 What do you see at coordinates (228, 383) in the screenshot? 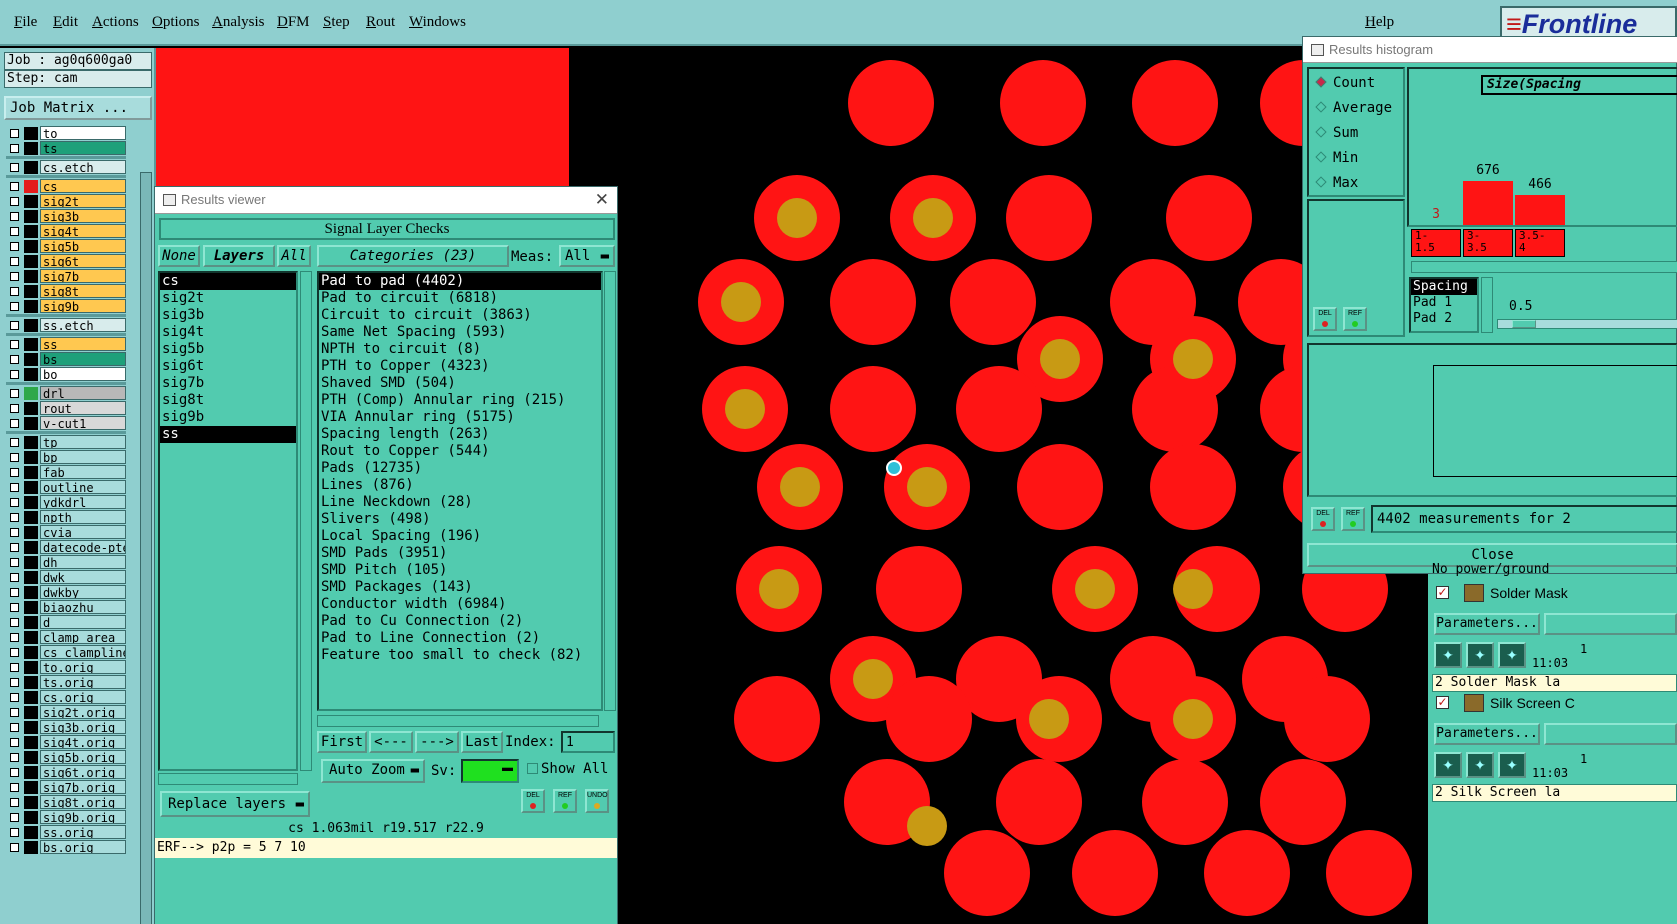
I see `layer-list-item: sig7b` at bounding box center [228, 383].